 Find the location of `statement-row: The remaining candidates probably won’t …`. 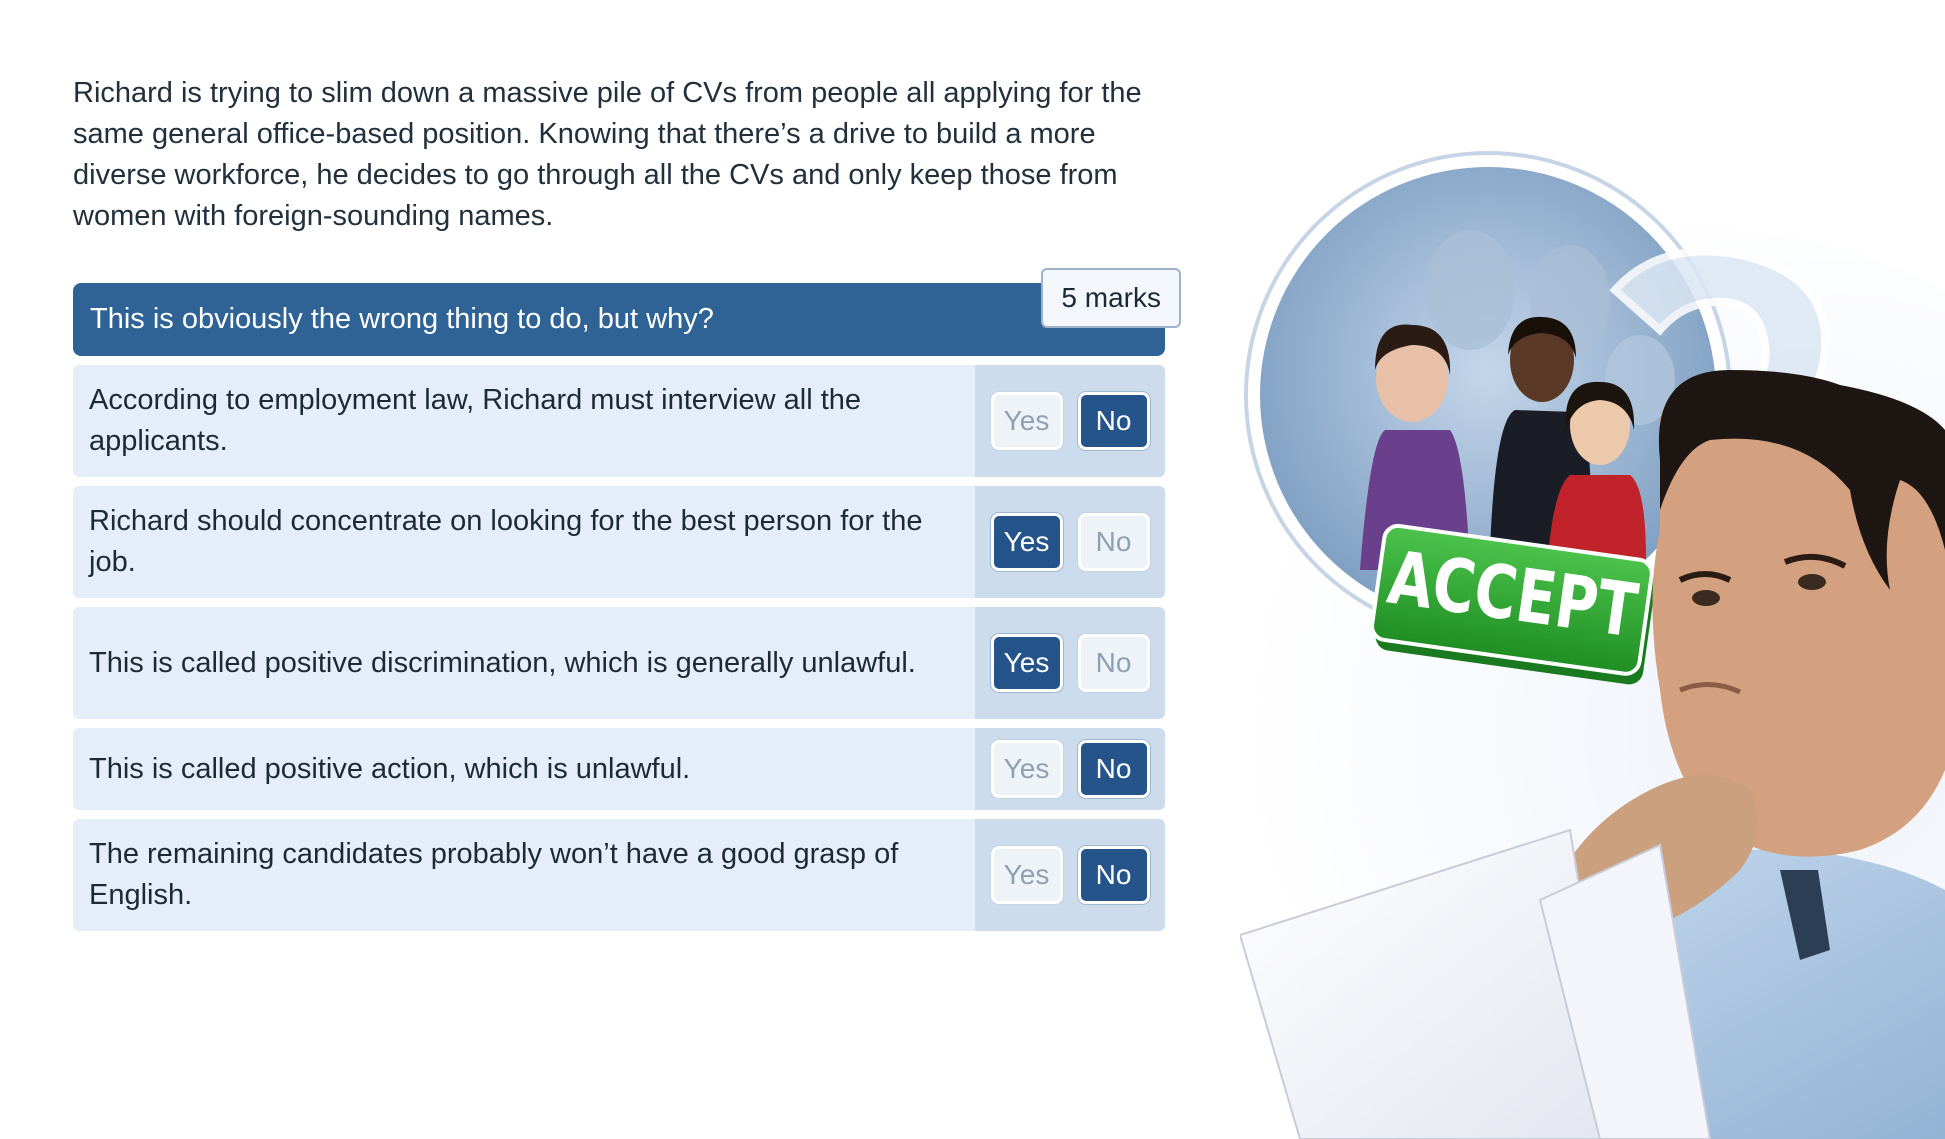

statement-row: The remaining candidates probably won’t … is located at coordinates (619, 875).